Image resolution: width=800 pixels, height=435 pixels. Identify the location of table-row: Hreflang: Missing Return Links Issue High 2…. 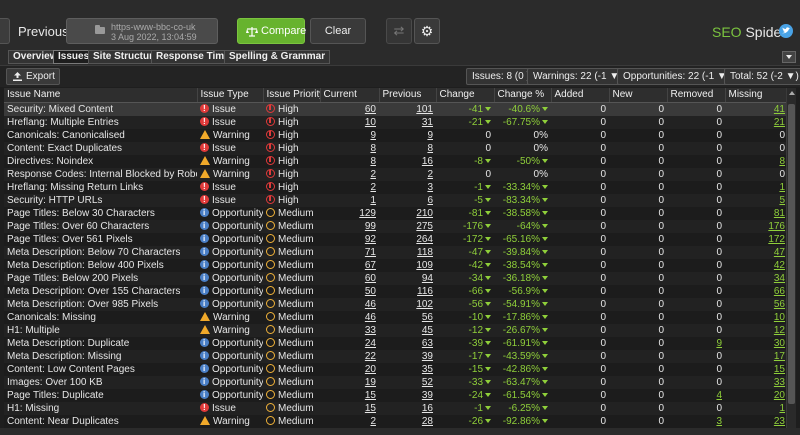
(396, 187).